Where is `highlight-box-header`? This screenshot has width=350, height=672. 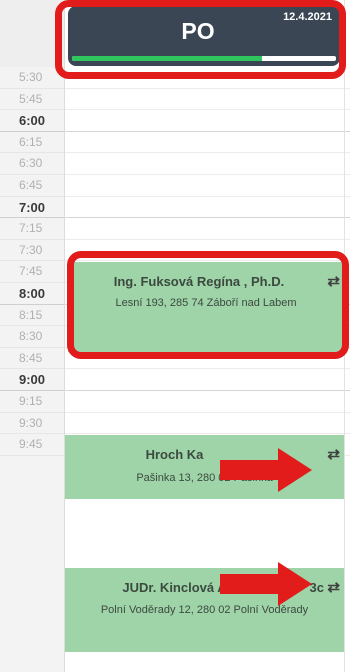 highlight-box-header is located at coordinates (200, 39).